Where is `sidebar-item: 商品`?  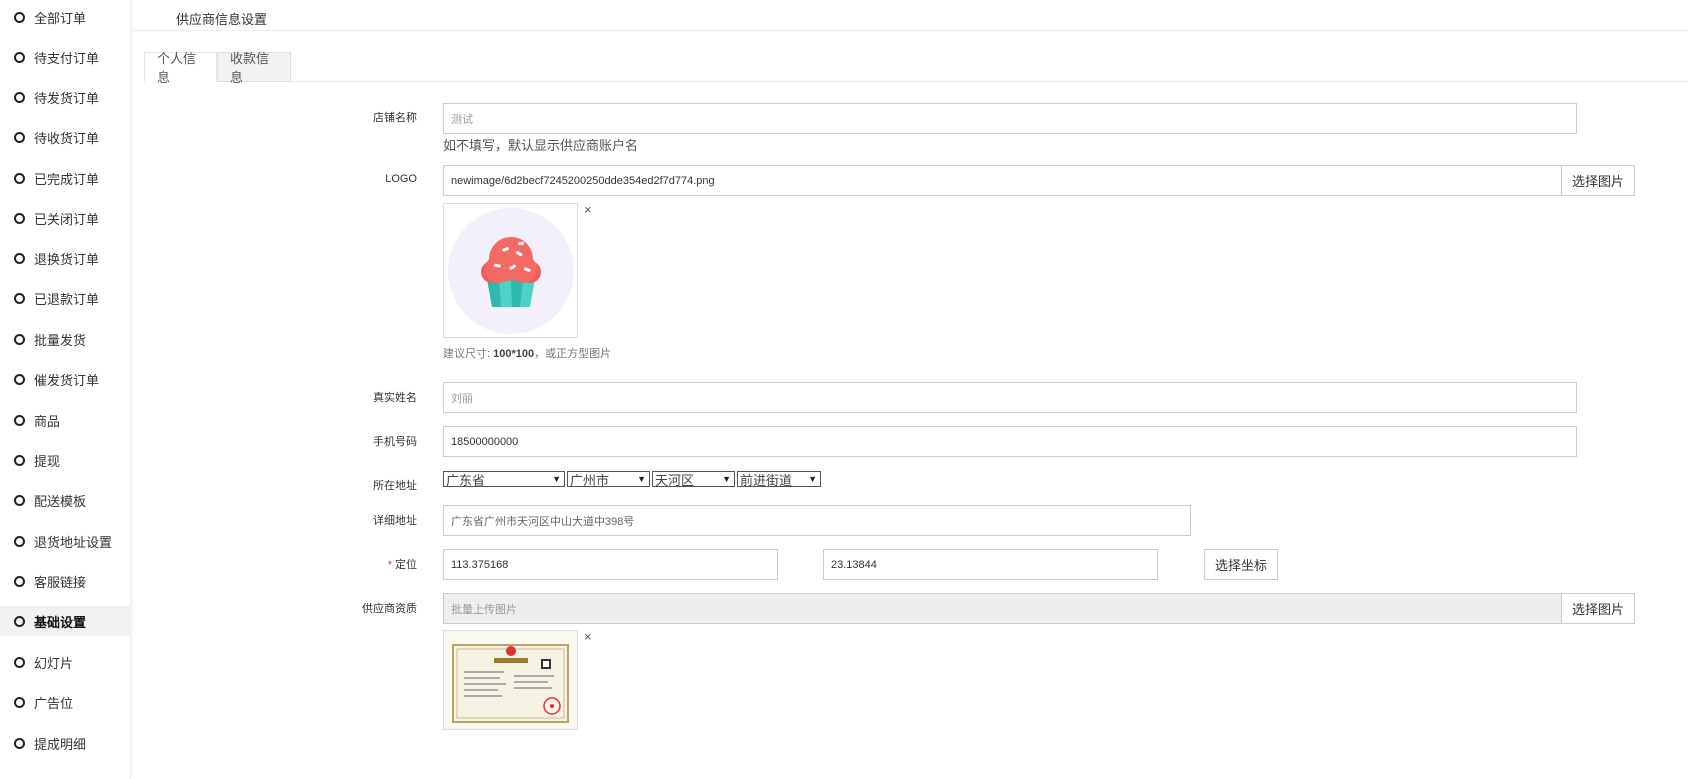 sidebar-item: 商品 is located at coordinates (65, 420).